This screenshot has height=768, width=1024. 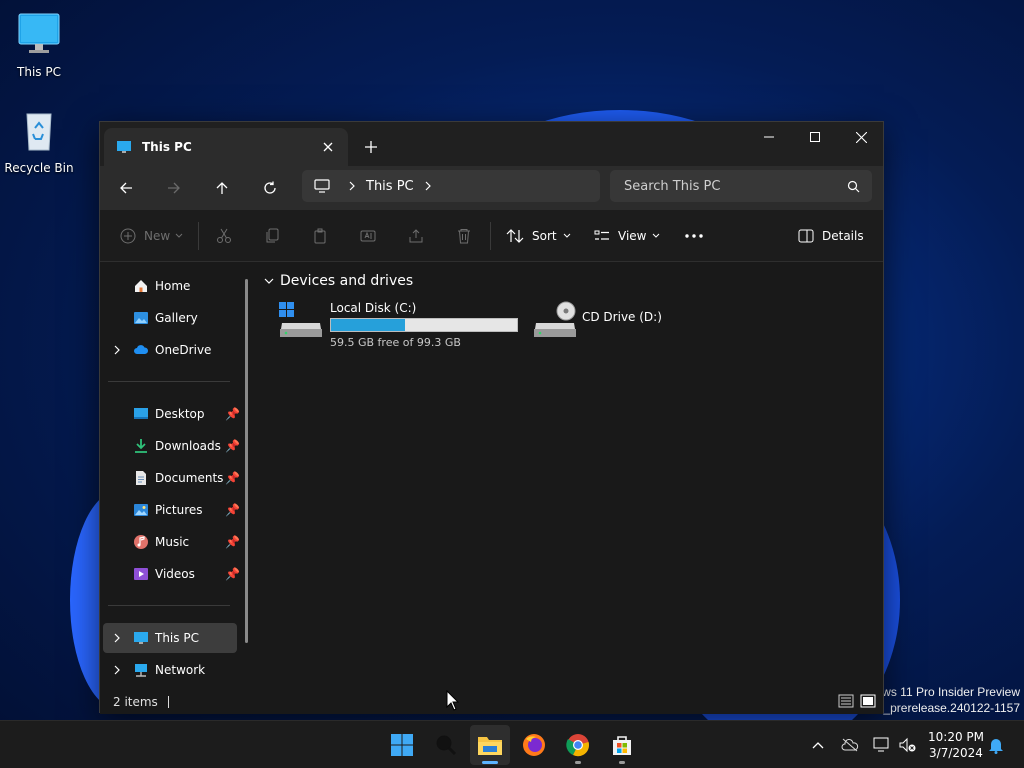 What do you see at coordinates (538, 236) in the screenshot?
I see `sort-button: Sort` at bounding box center [538, 236].